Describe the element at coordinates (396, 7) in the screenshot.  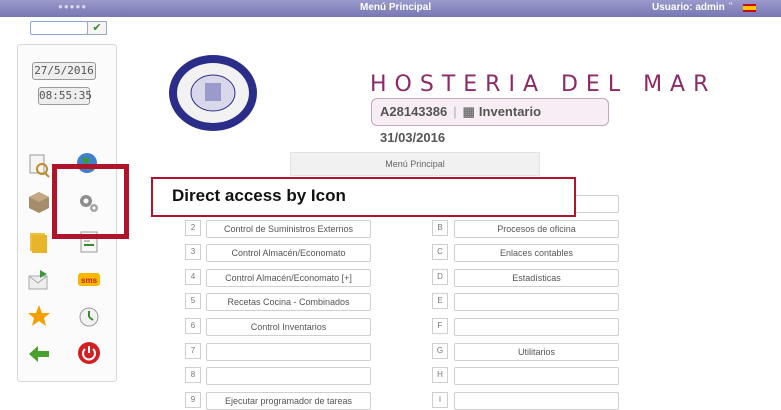
I see `window-title: Menú Principal` at that location.